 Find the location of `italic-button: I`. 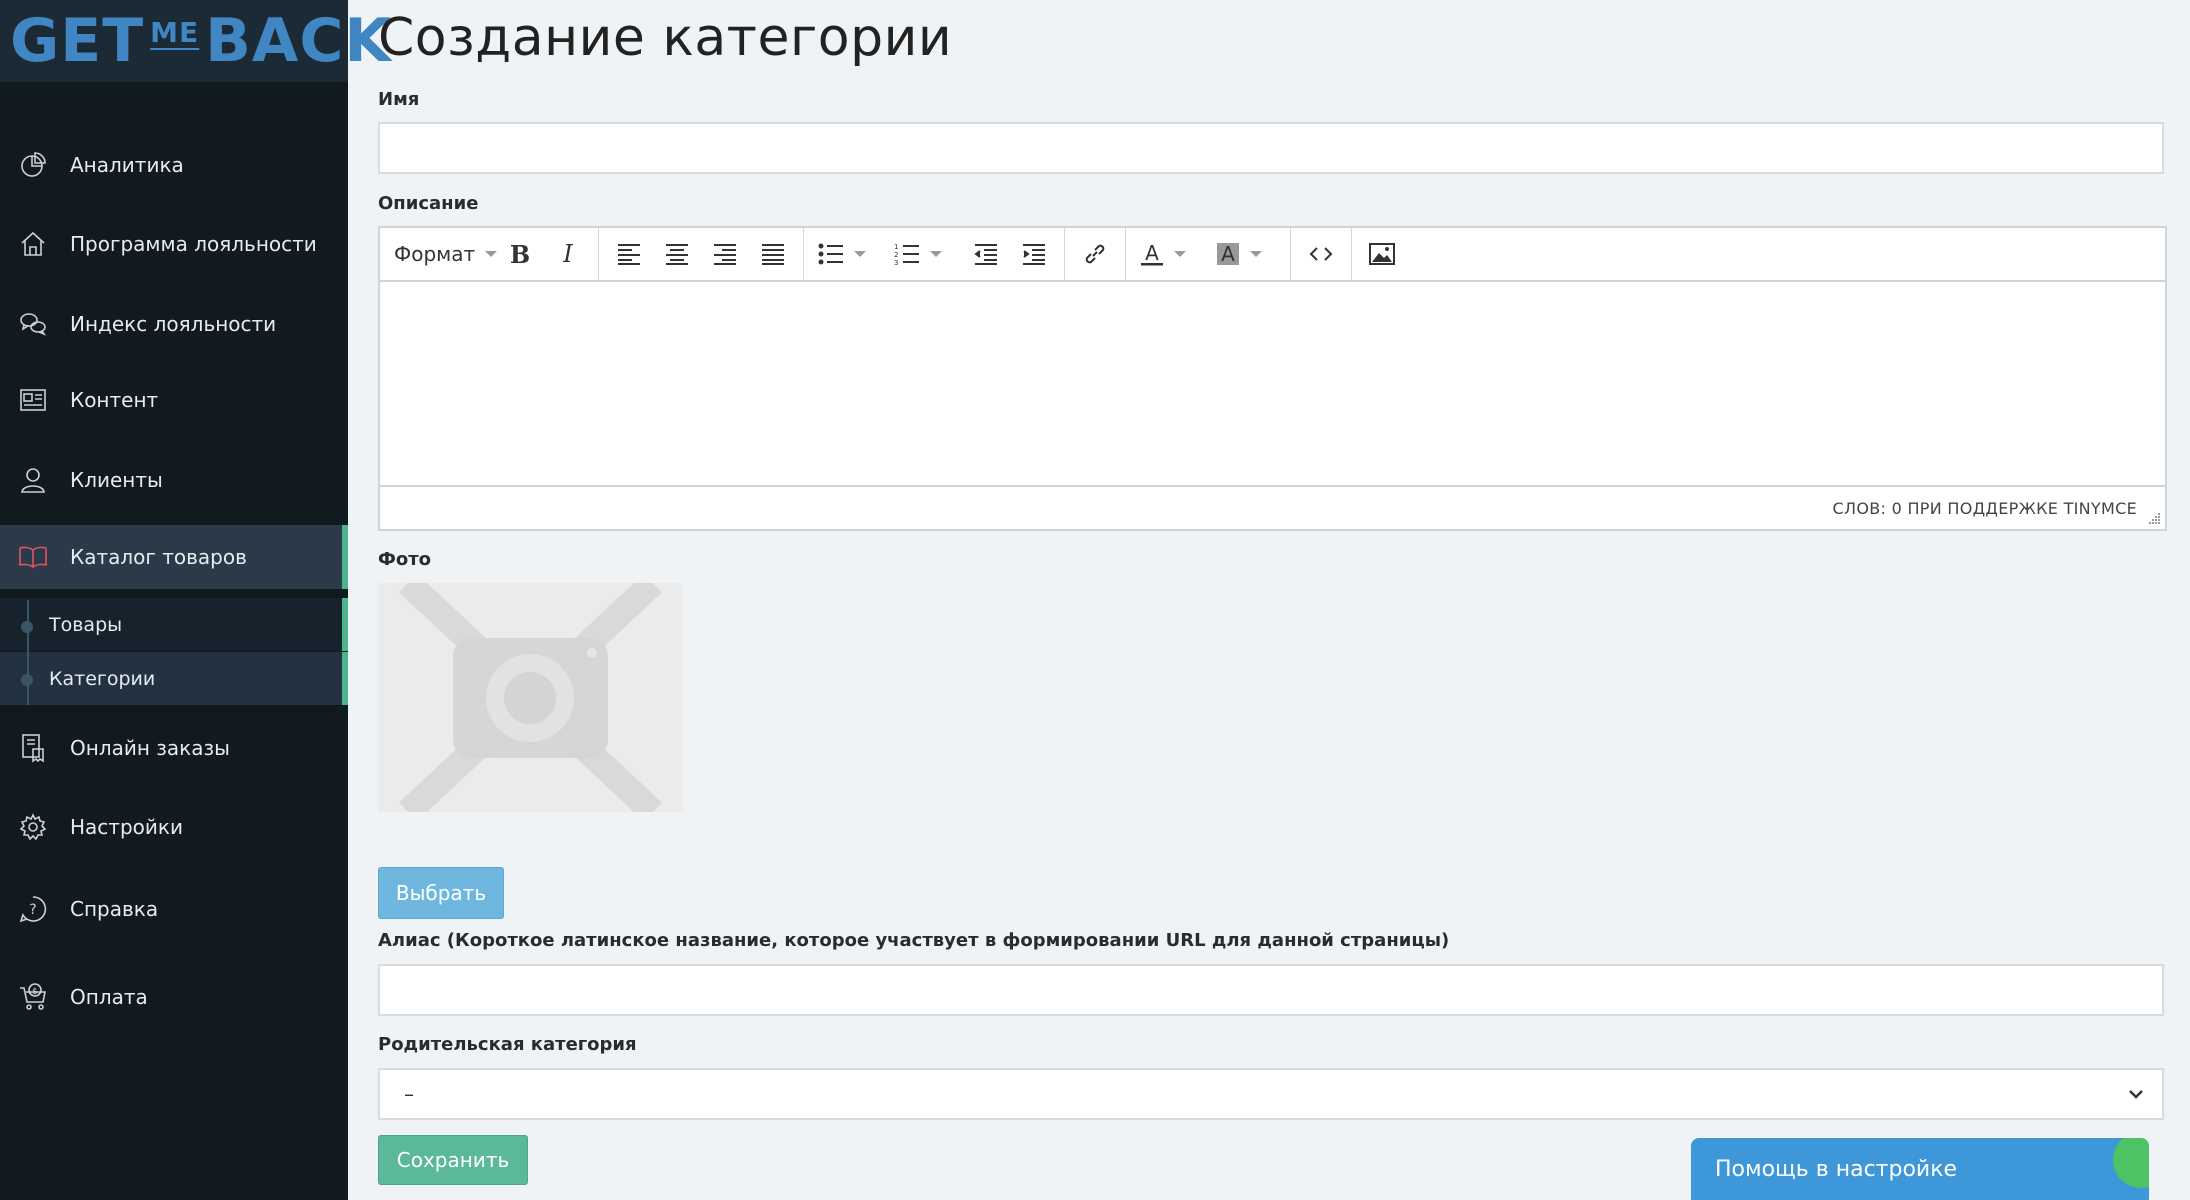

italic-button: I is located at coordinates (568, 254).